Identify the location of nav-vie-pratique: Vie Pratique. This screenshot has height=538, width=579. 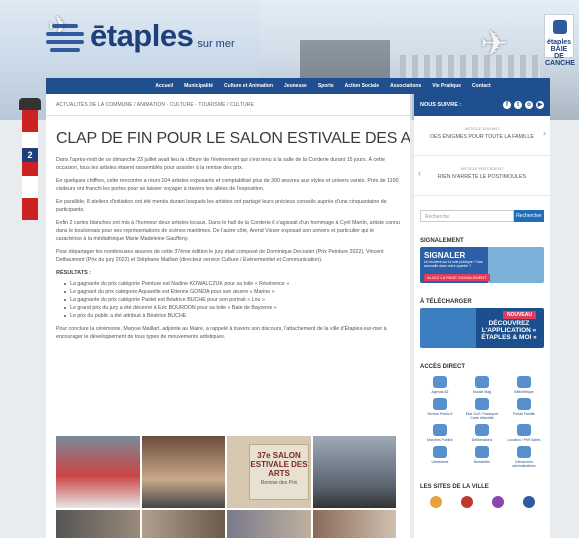
(446, 86).